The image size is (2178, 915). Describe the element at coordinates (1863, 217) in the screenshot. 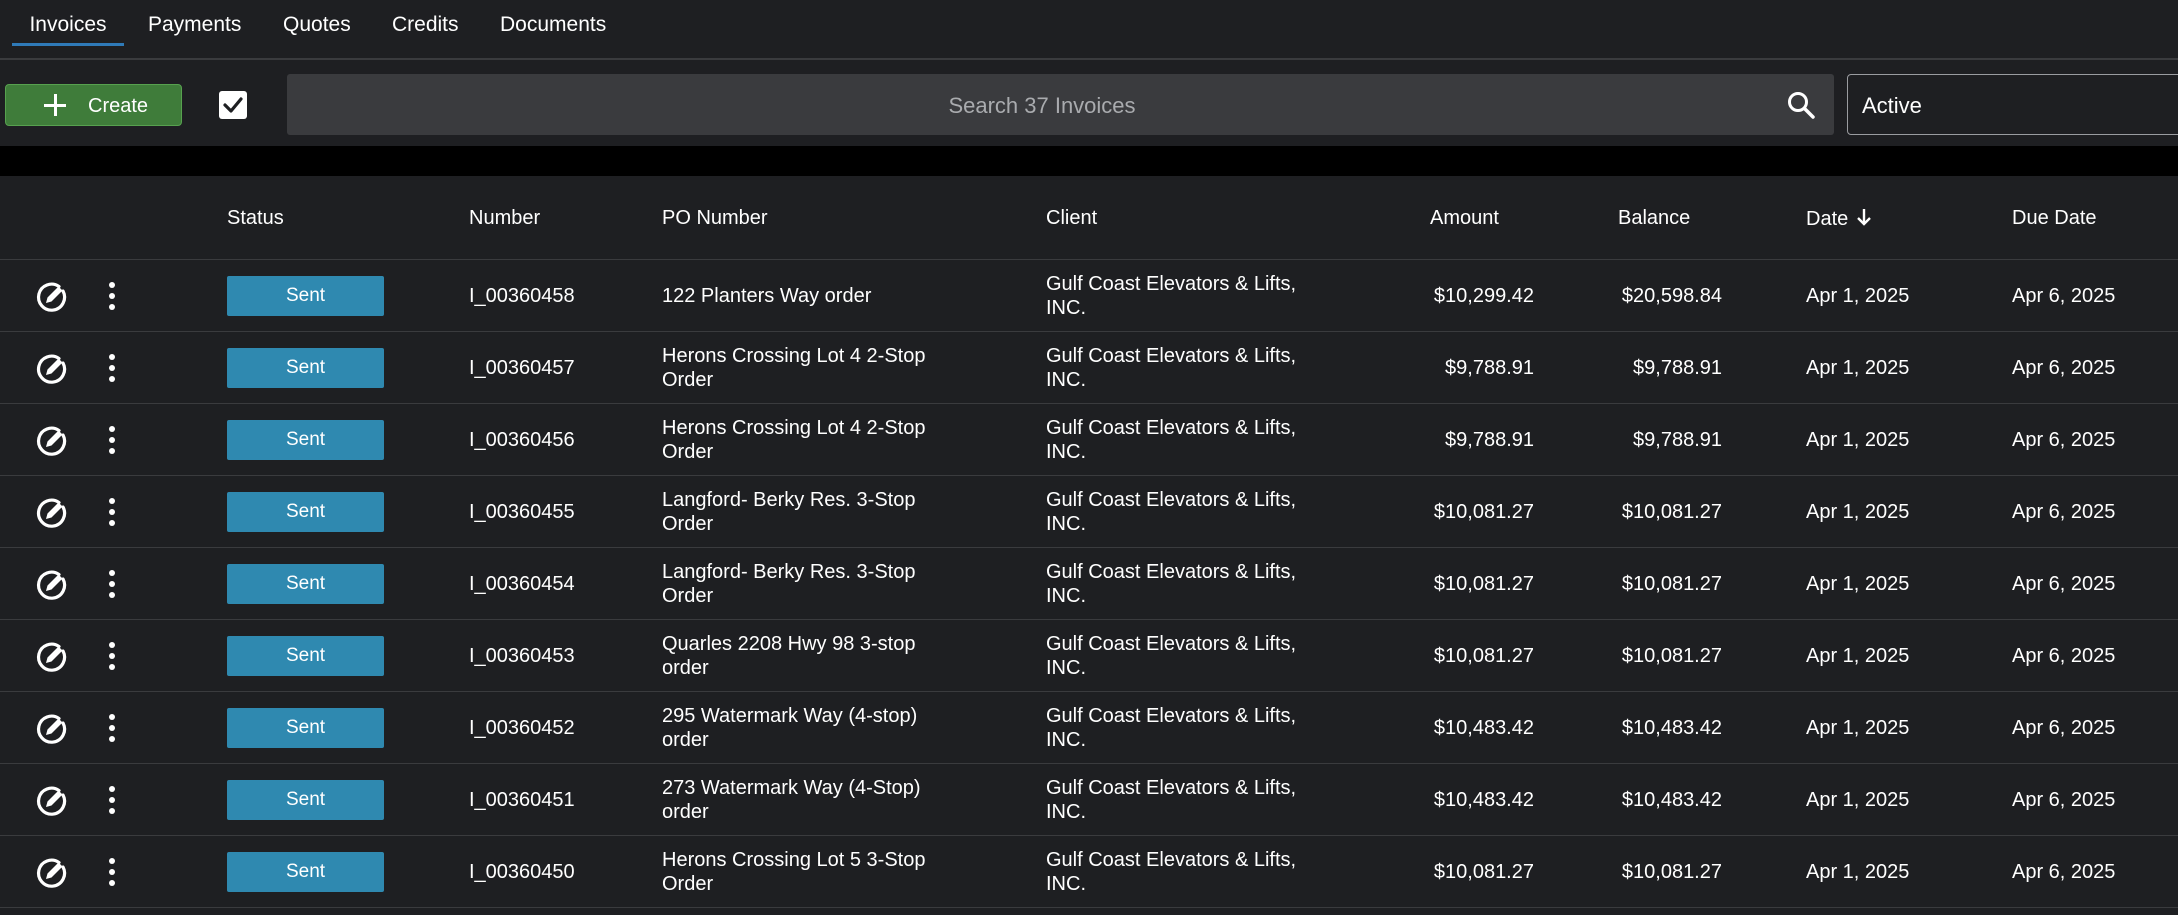

I see `arrow-down-icon` at that location.